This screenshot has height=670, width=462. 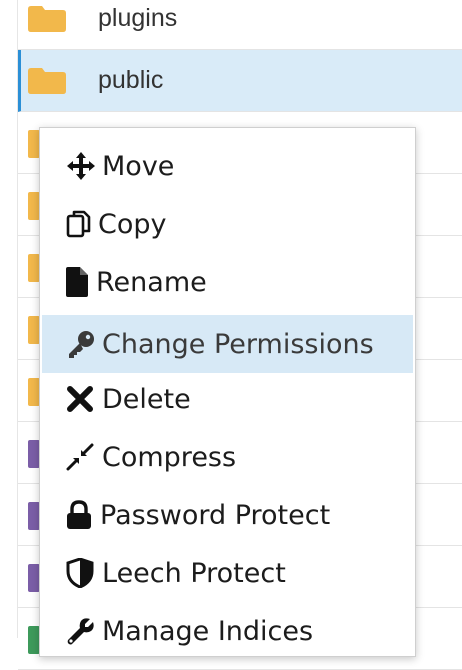 I want to click on menu-item-compress: Compress, so click(x=227, y=457).